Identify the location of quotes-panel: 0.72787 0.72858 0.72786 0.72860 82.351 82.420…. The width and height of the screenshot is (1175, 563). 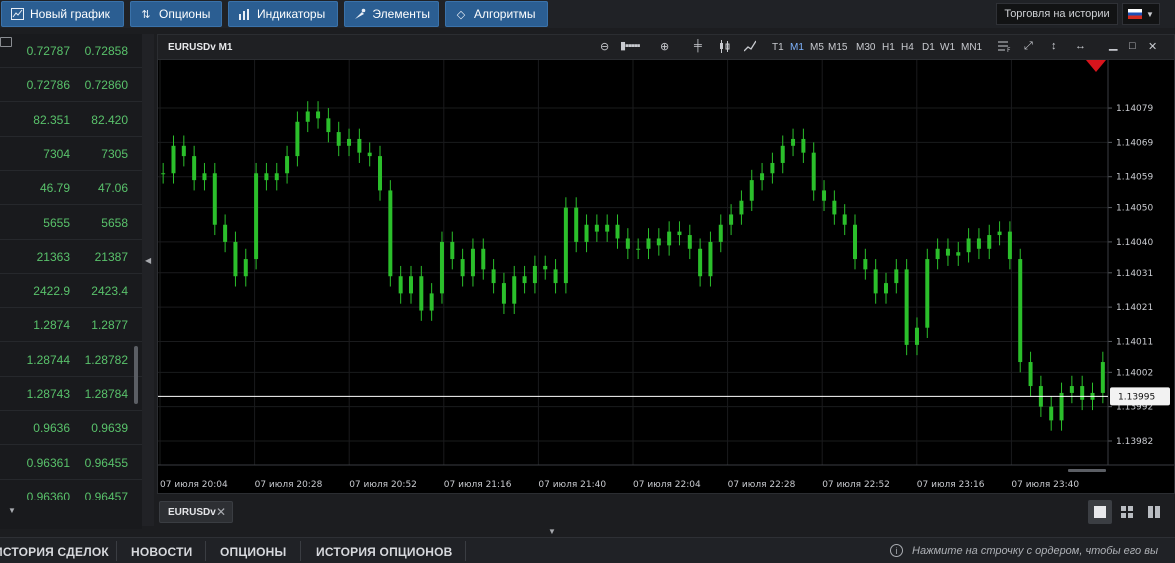
(71, 281).